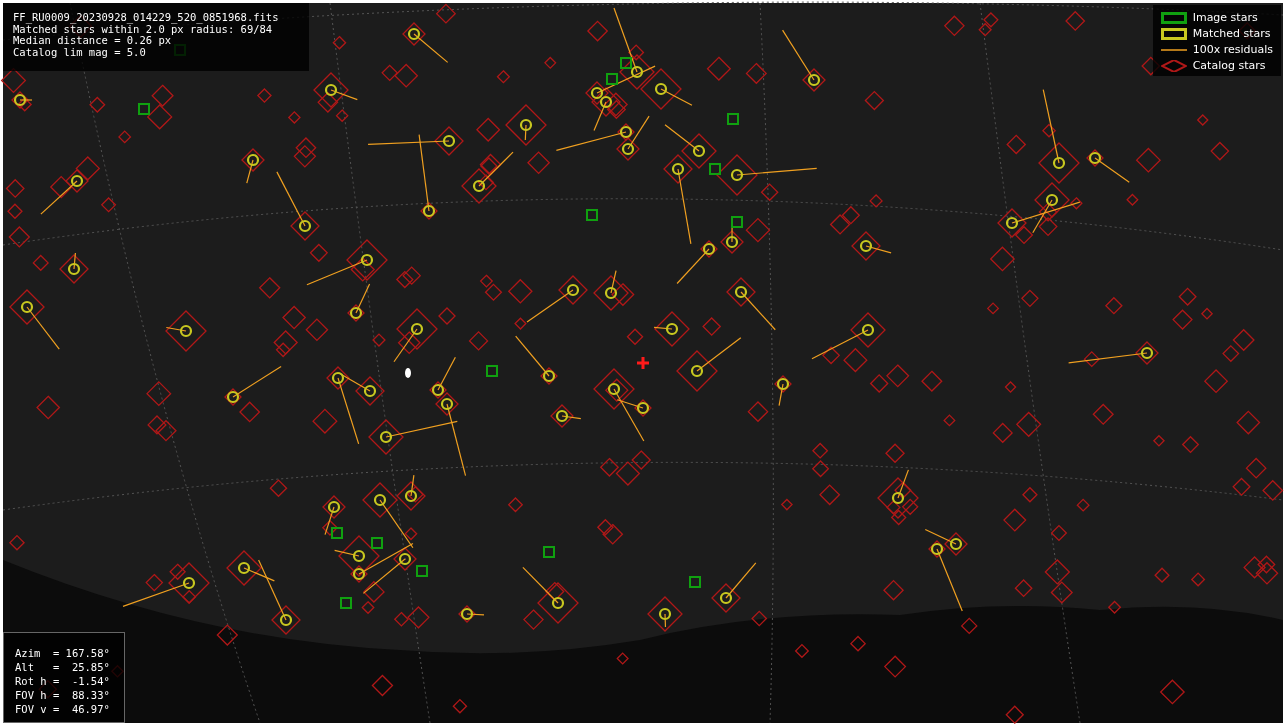  Describe the element at coordinates (80, 52) in the screenshot. I see `info-text: Catalog lim mag = 5.0` at that location.